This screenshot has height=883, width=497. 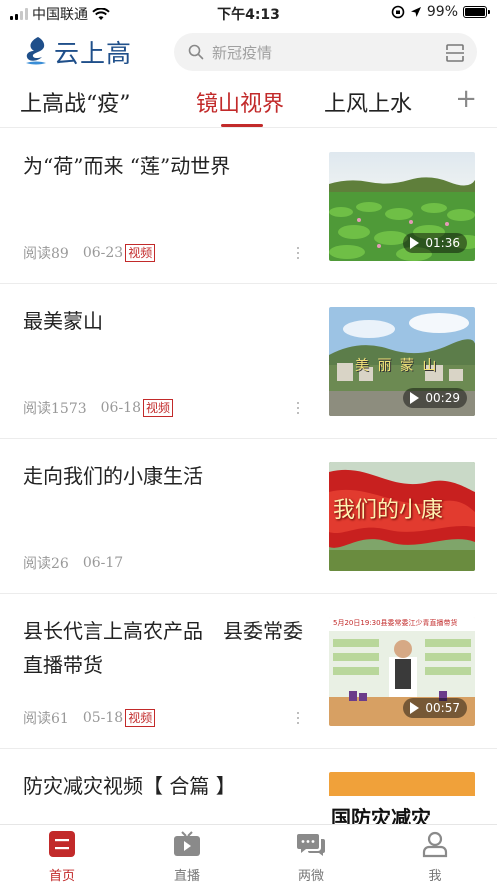 What do you see at coordinates (46, 564) in the screenshot?
I see `read-count: 阅读26` at bounding box center [46, 564].